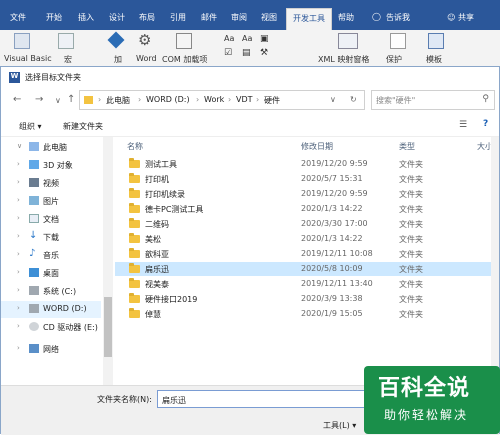 Image resolution: width=500 pixels, height=435 pixels. What do you see at coordinates (303, 179) in the screenshot?
I see `file-row: 打印机 2020/5/7 15:31 文件夹` at bounding box center [303, 179].